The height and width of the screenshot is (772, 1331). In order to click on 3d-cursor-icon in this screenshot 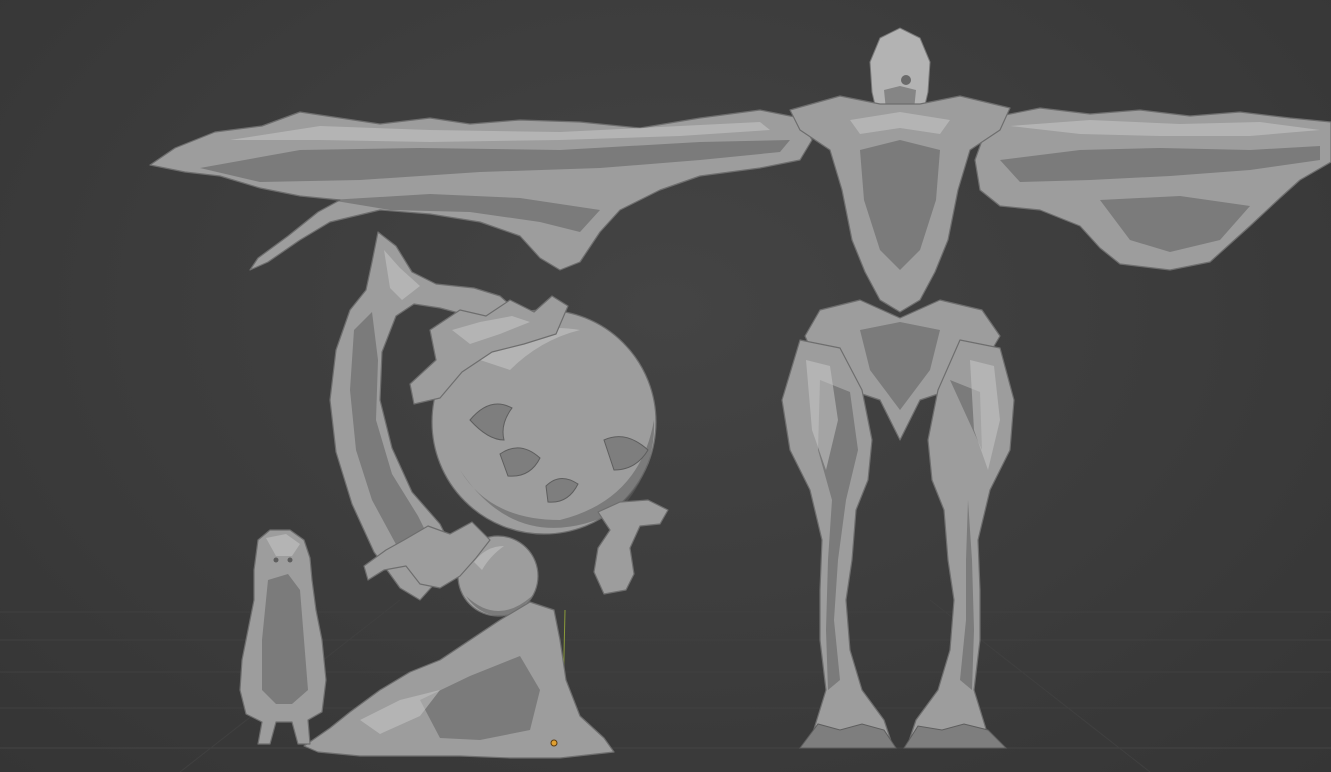, I will do `click(554, 743)`.